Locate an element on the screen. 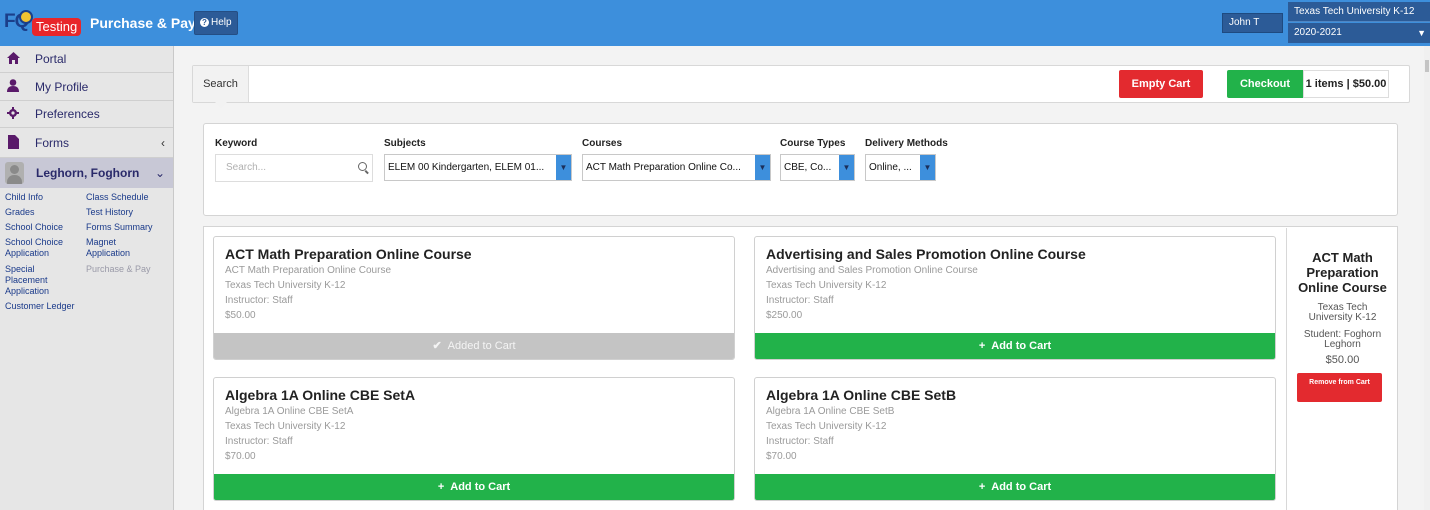  link-magnet-application: Magnet Application is located at coordinates (113, 248).